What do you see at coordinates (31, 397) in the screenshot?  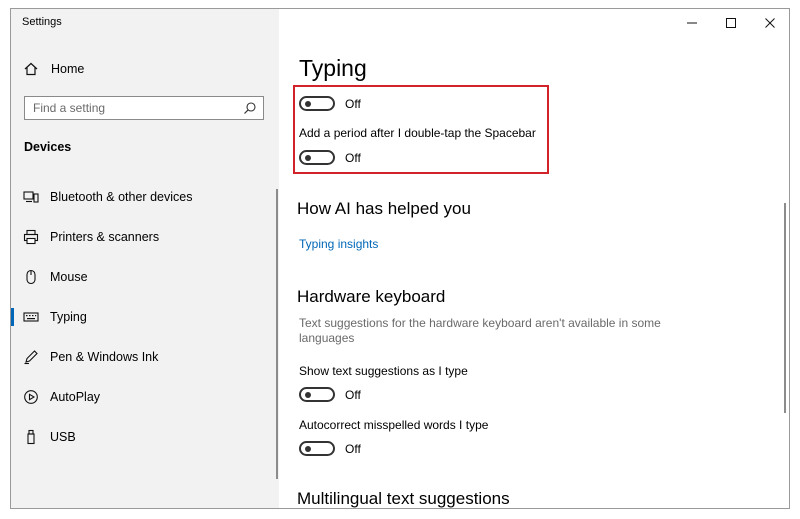 I see `autoplay-icon` at bounding box center [31, 397].